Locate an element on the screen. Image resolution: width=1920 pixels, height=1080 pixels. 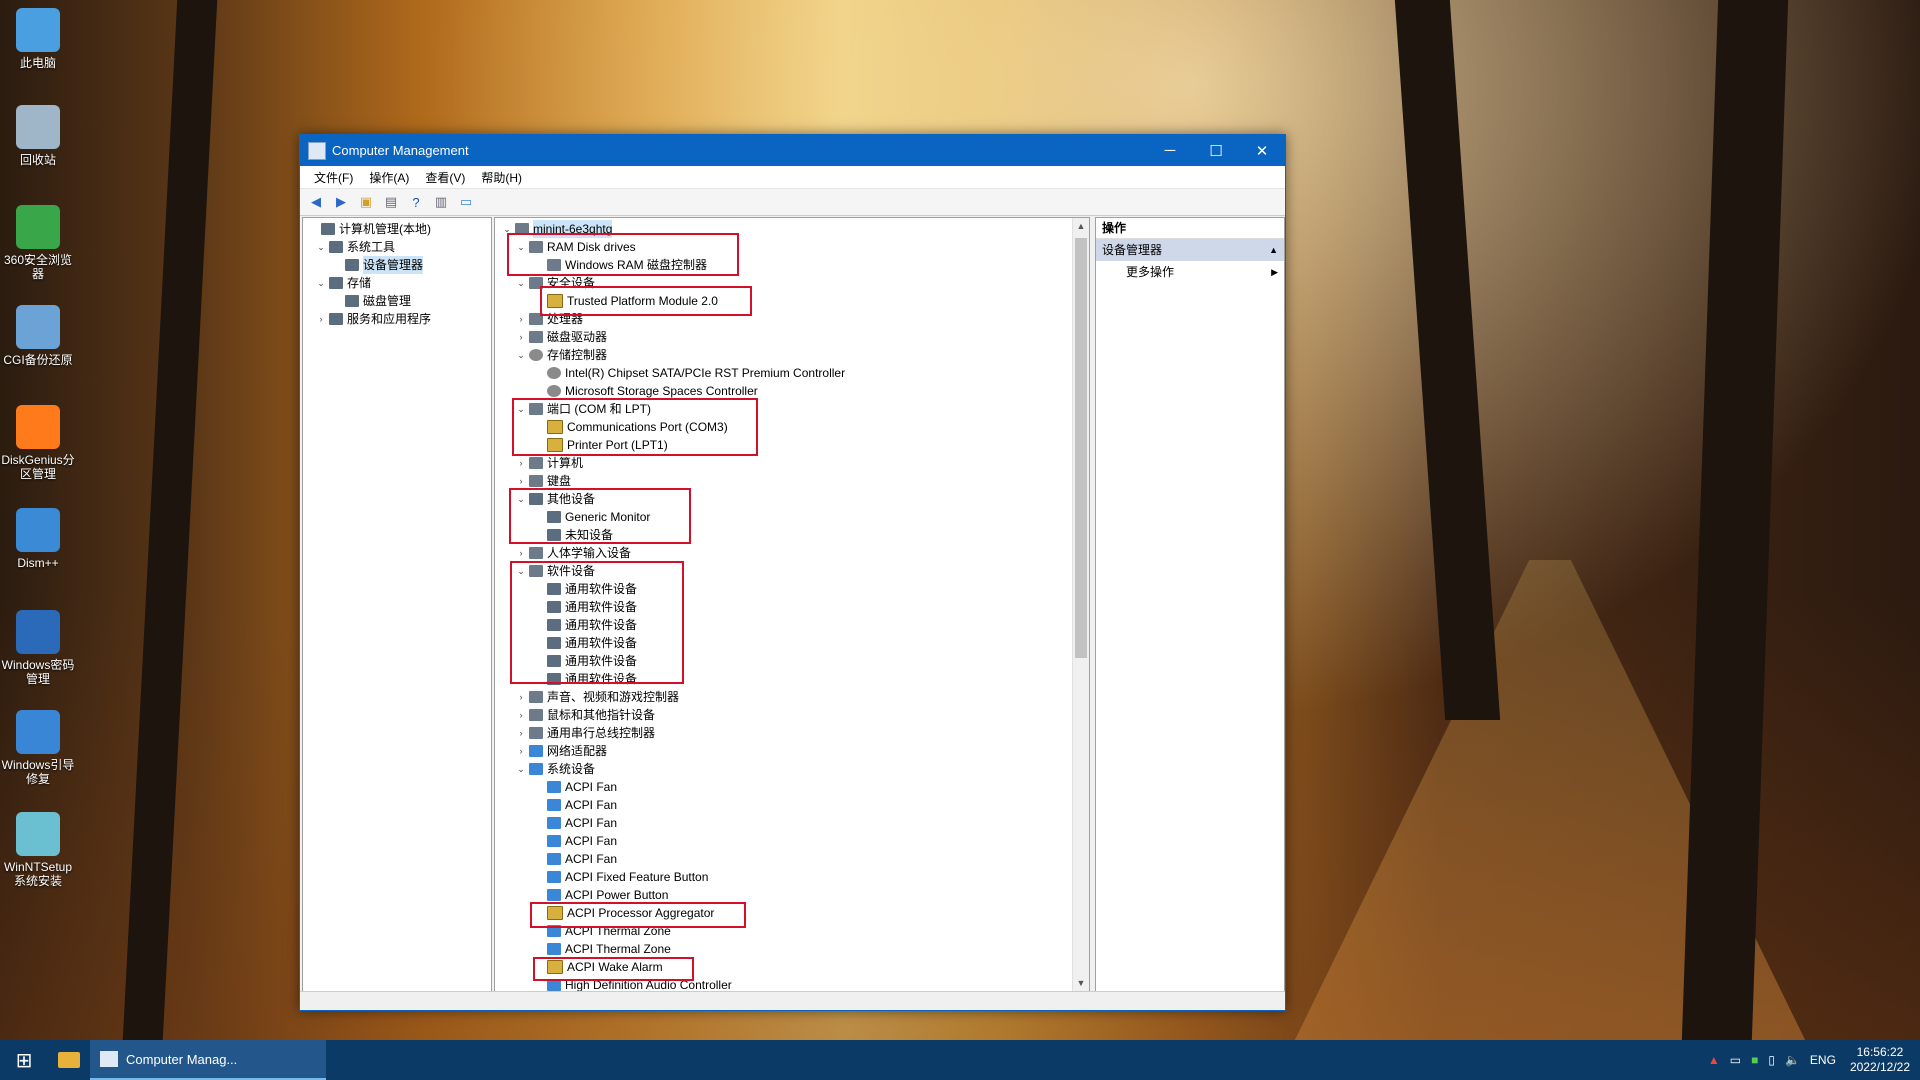
desktop-icon: Windows密码管理 is located at coordinates (38, 648).